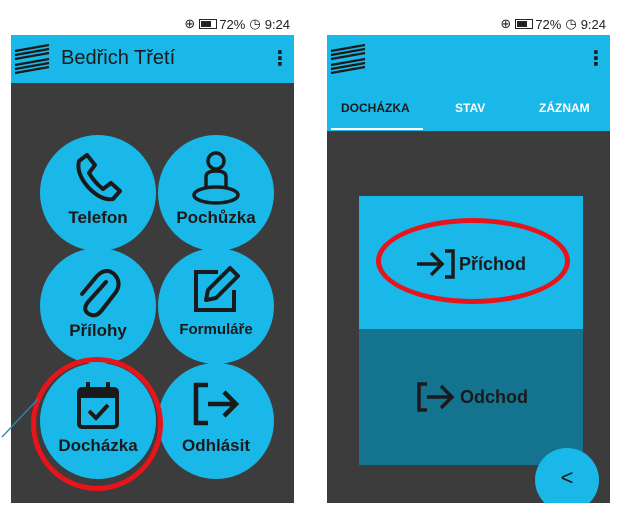 This screenshot has width=622, height=515. Describe the element at coordinates (216, 178) in the screenshot. I see `person-location-icon` at that location.